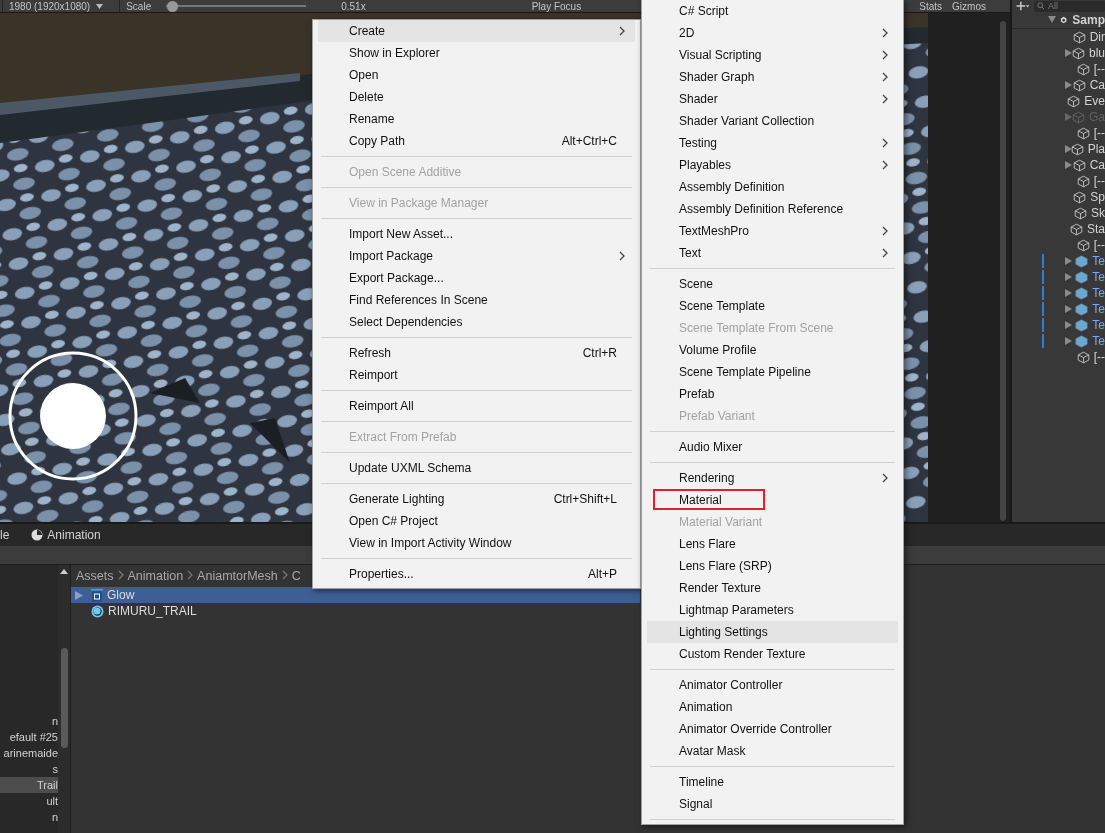 This screenshot has height=833, width=1105. I want to click on menu-item: Shader, so click(772, 99).